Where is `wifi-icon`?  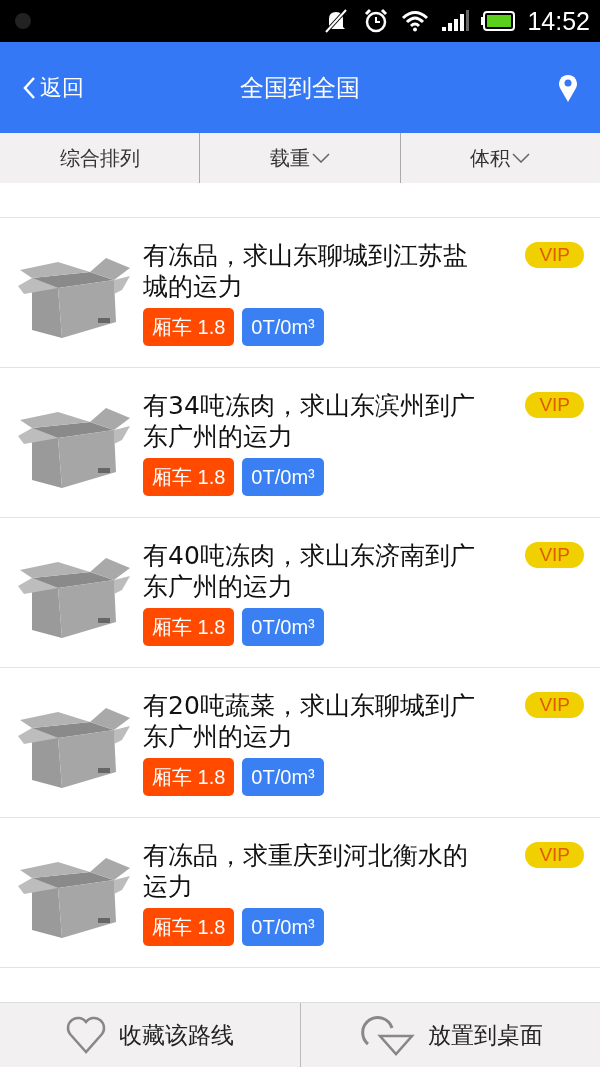
wifi-icon is located at coordinates (415, 21).